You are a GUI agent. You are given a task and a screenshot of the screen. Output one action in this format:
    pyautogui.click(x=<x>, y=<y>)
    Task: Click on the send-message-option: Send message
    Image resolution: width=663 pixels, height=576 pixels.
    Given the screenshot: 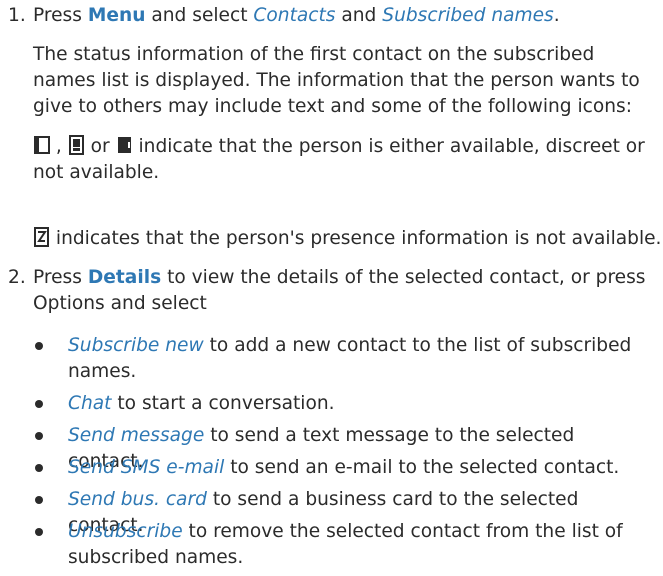 What is the action you would take?
    pyautogui.click(x=136, y=435)
    